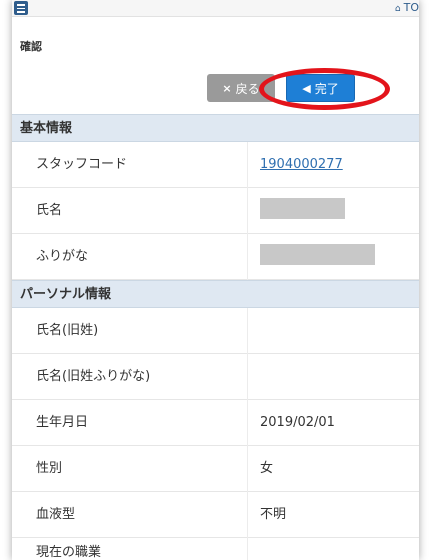 The height and width of the screenshot is (560, 431). Describe the element at coordinates (62, 422) in the screenshot. I see `row-label: 生年月日` at that location.